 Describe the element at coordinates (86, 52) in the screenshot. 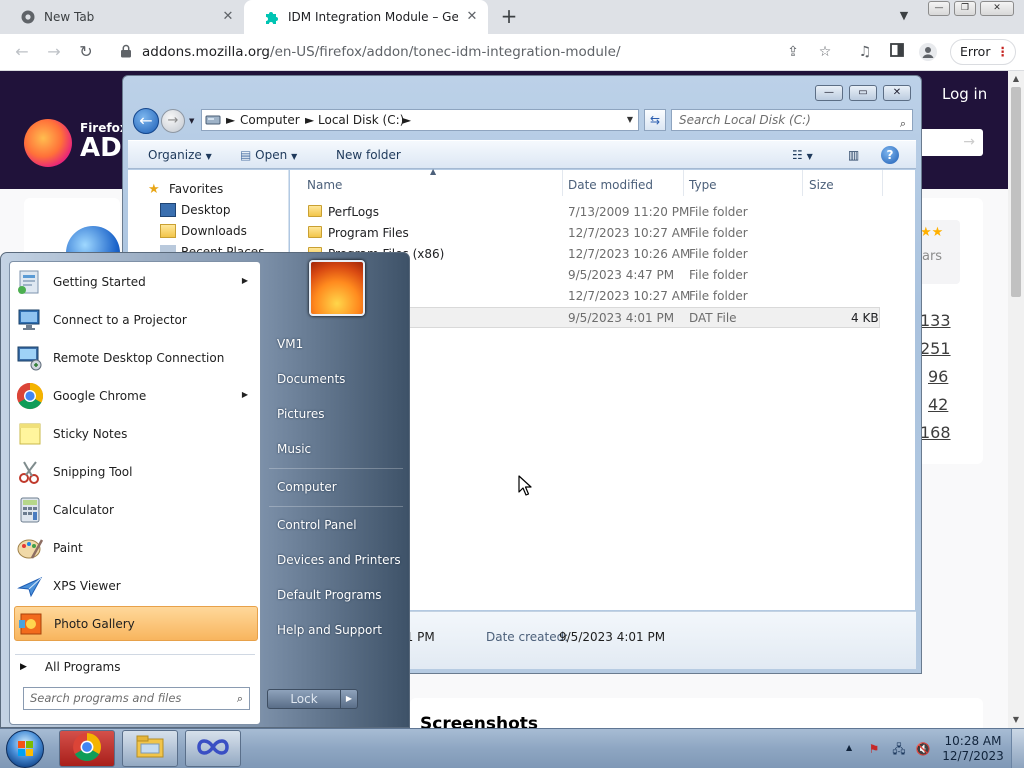

I see `reload-button: ↻` at that location.